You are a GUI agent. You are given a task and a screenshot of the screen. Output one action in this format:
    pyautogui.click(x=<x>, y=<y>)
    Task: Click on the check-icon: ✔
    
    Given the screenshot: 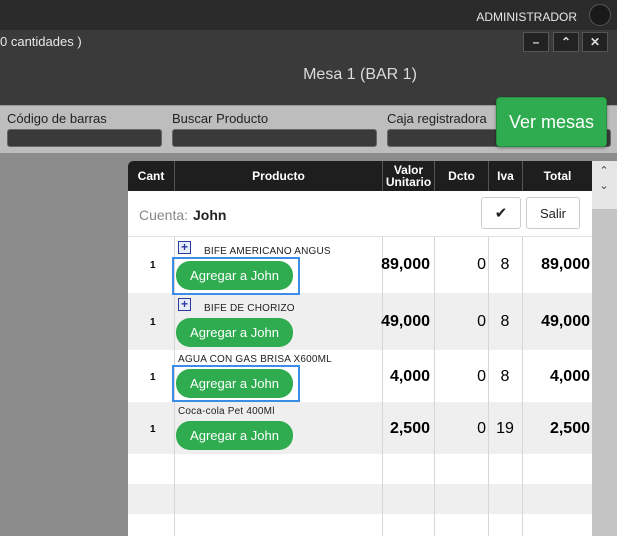 What is the action you would take?
    pyautogui.click(x=501, y=213)
    